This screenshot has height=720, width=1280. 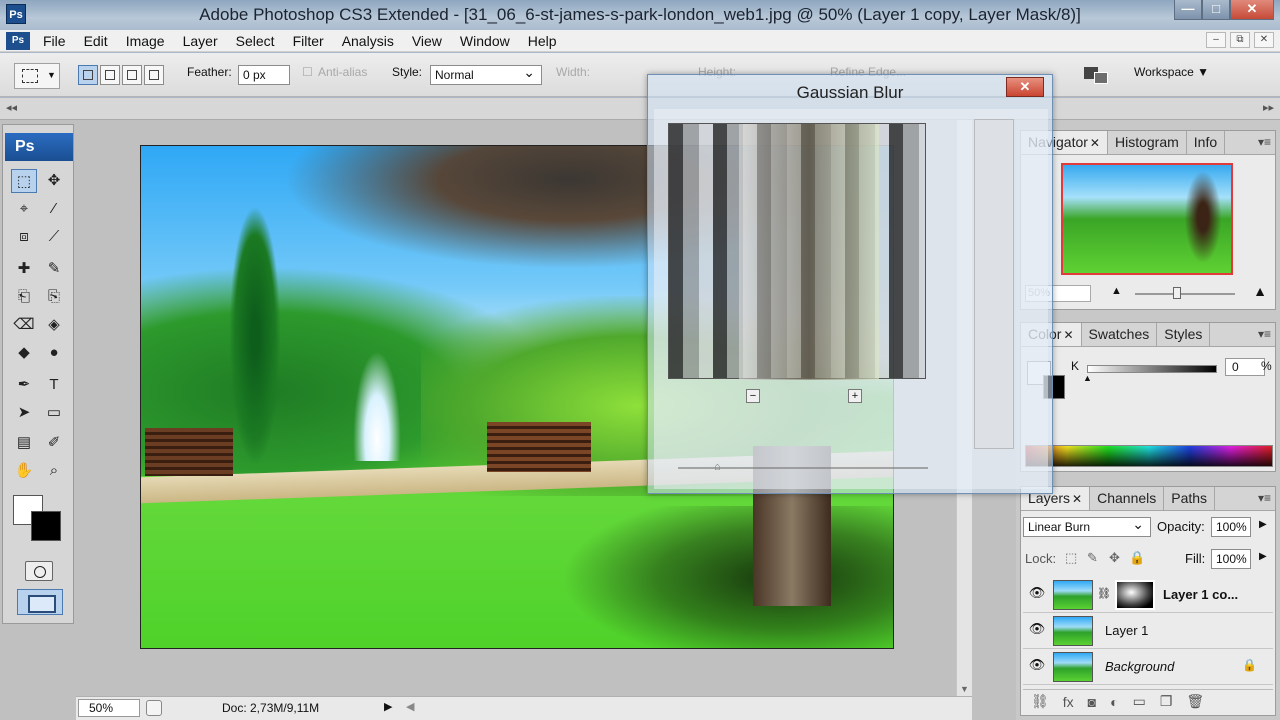 What do you see at coordinates (18, 40) in the screenshot?
I see `ps-menu-icon: Ps` at bounding box center [18, 40].